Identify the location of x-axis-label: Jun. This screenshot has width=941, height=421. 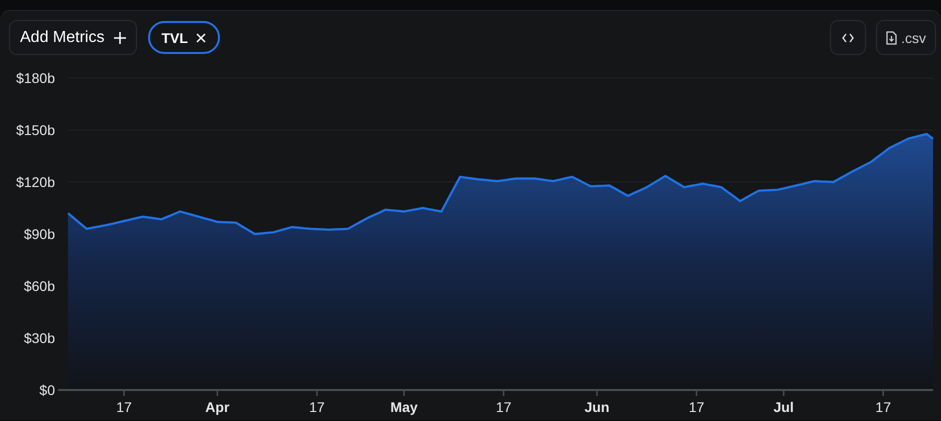
(597, 407).